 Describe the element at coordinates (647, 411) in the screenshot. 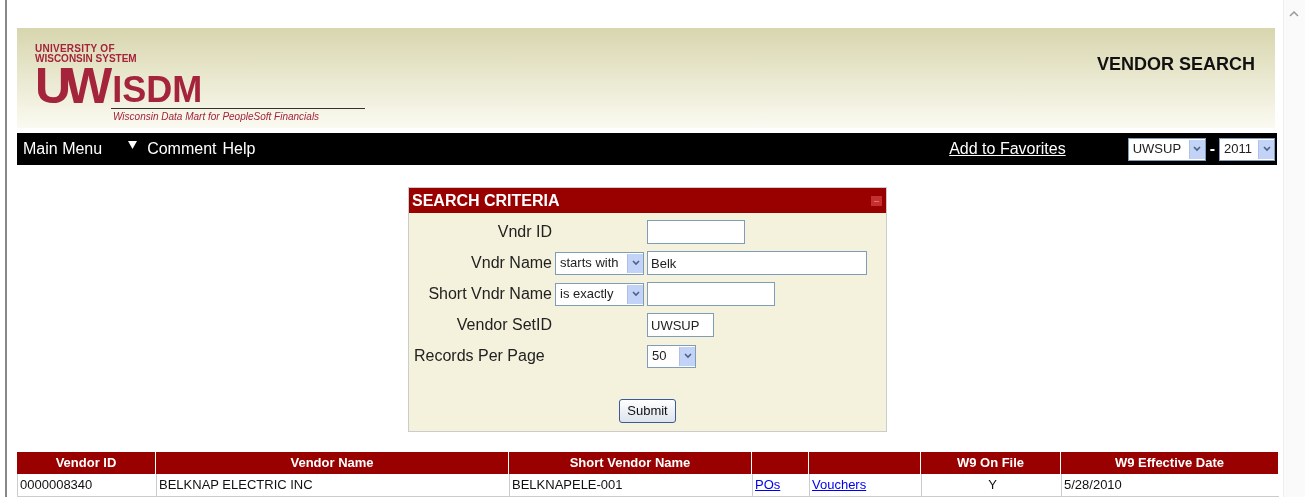

I see `submit-button: Submit` at that location.